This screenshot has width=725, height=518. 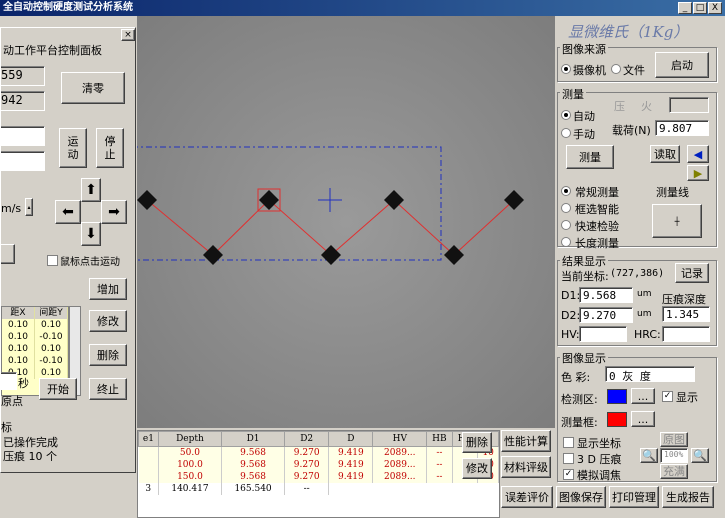 I want to click on minimize-button: _, so click(x=685, y=8).